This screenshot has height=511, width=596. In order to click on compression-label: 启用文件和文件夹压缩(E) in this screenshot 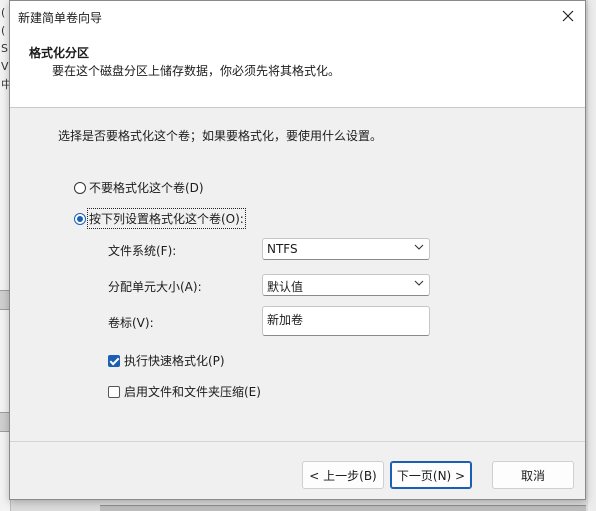, I will do `click(192, 392)`.